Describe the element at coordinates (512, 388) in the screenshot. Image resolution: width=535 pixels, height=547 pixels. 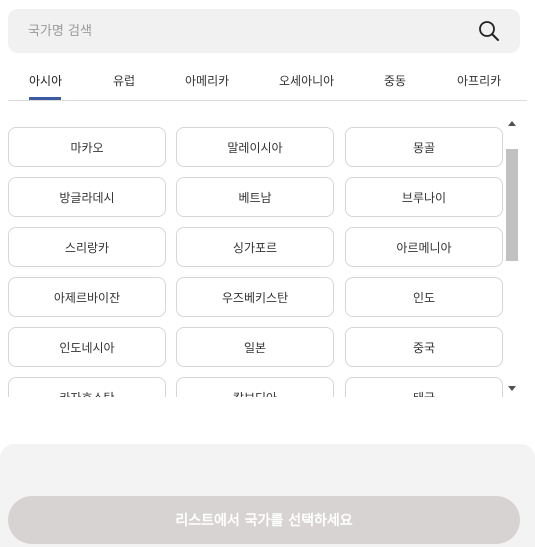
I see `scroll-down-arrow-icon` at that location.